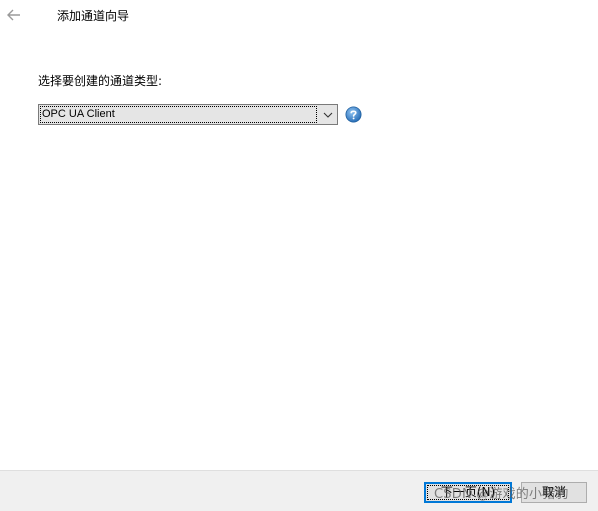  What do you see at coordinates (327, 114) in the screenshot?
I see `chevron-down-icon` at bounding box center [327, 114].